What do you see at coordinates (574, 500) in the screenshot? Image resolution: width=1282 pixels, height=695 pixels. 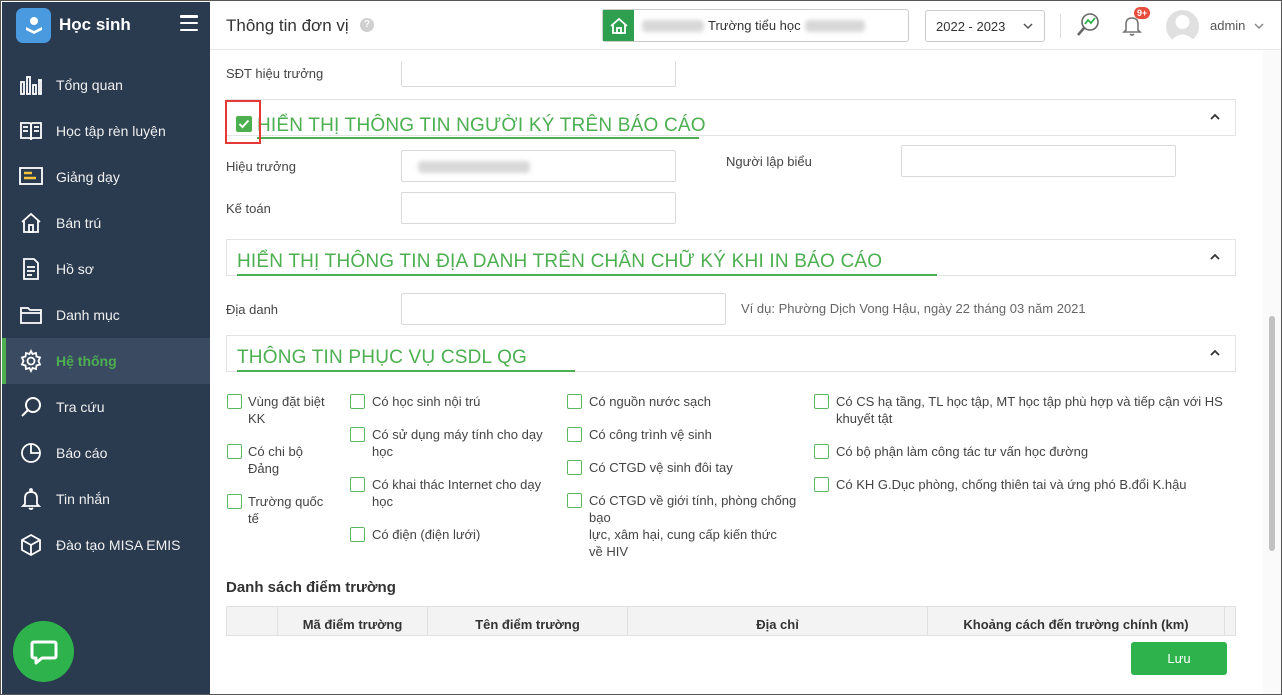 I see `checkbox-gioi-tinh` at bounding box center [574, 500].